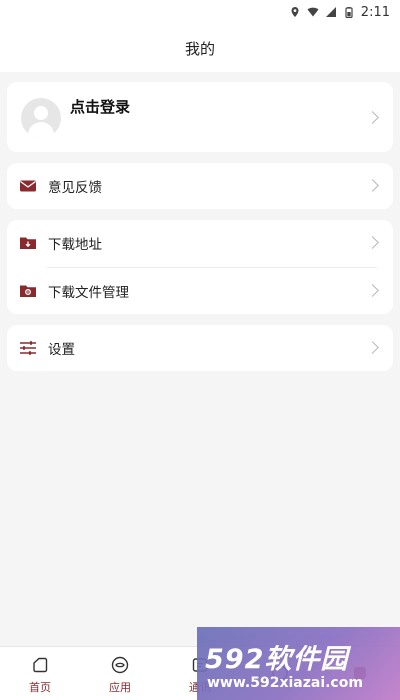  What do you see at coordinates (330, 12) in the screenshot?
I see `signal-icon` at bounding box center [330, 12].